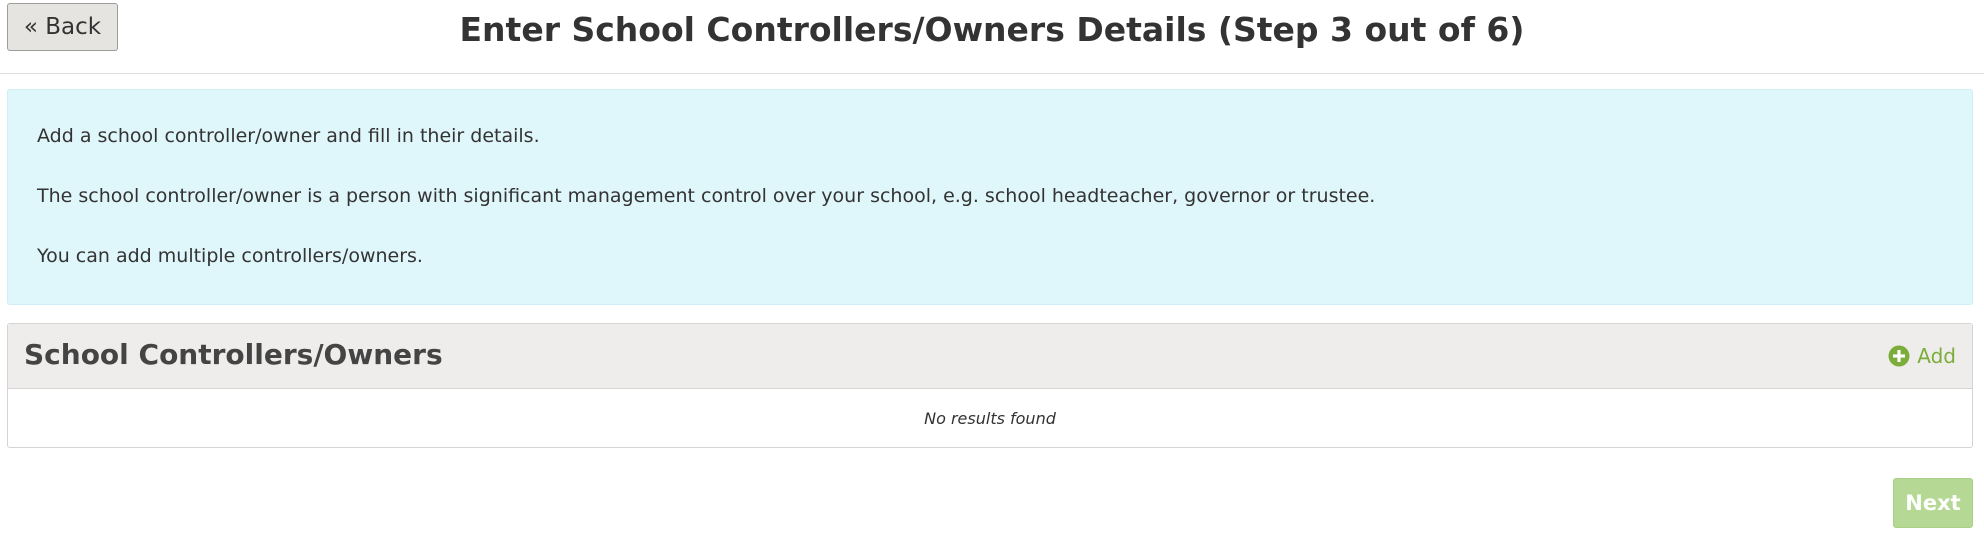  What do you see at coordinates (1936, 356) in the screenshot?
I see `add-label: Add` at bounding box center [1936, 356].